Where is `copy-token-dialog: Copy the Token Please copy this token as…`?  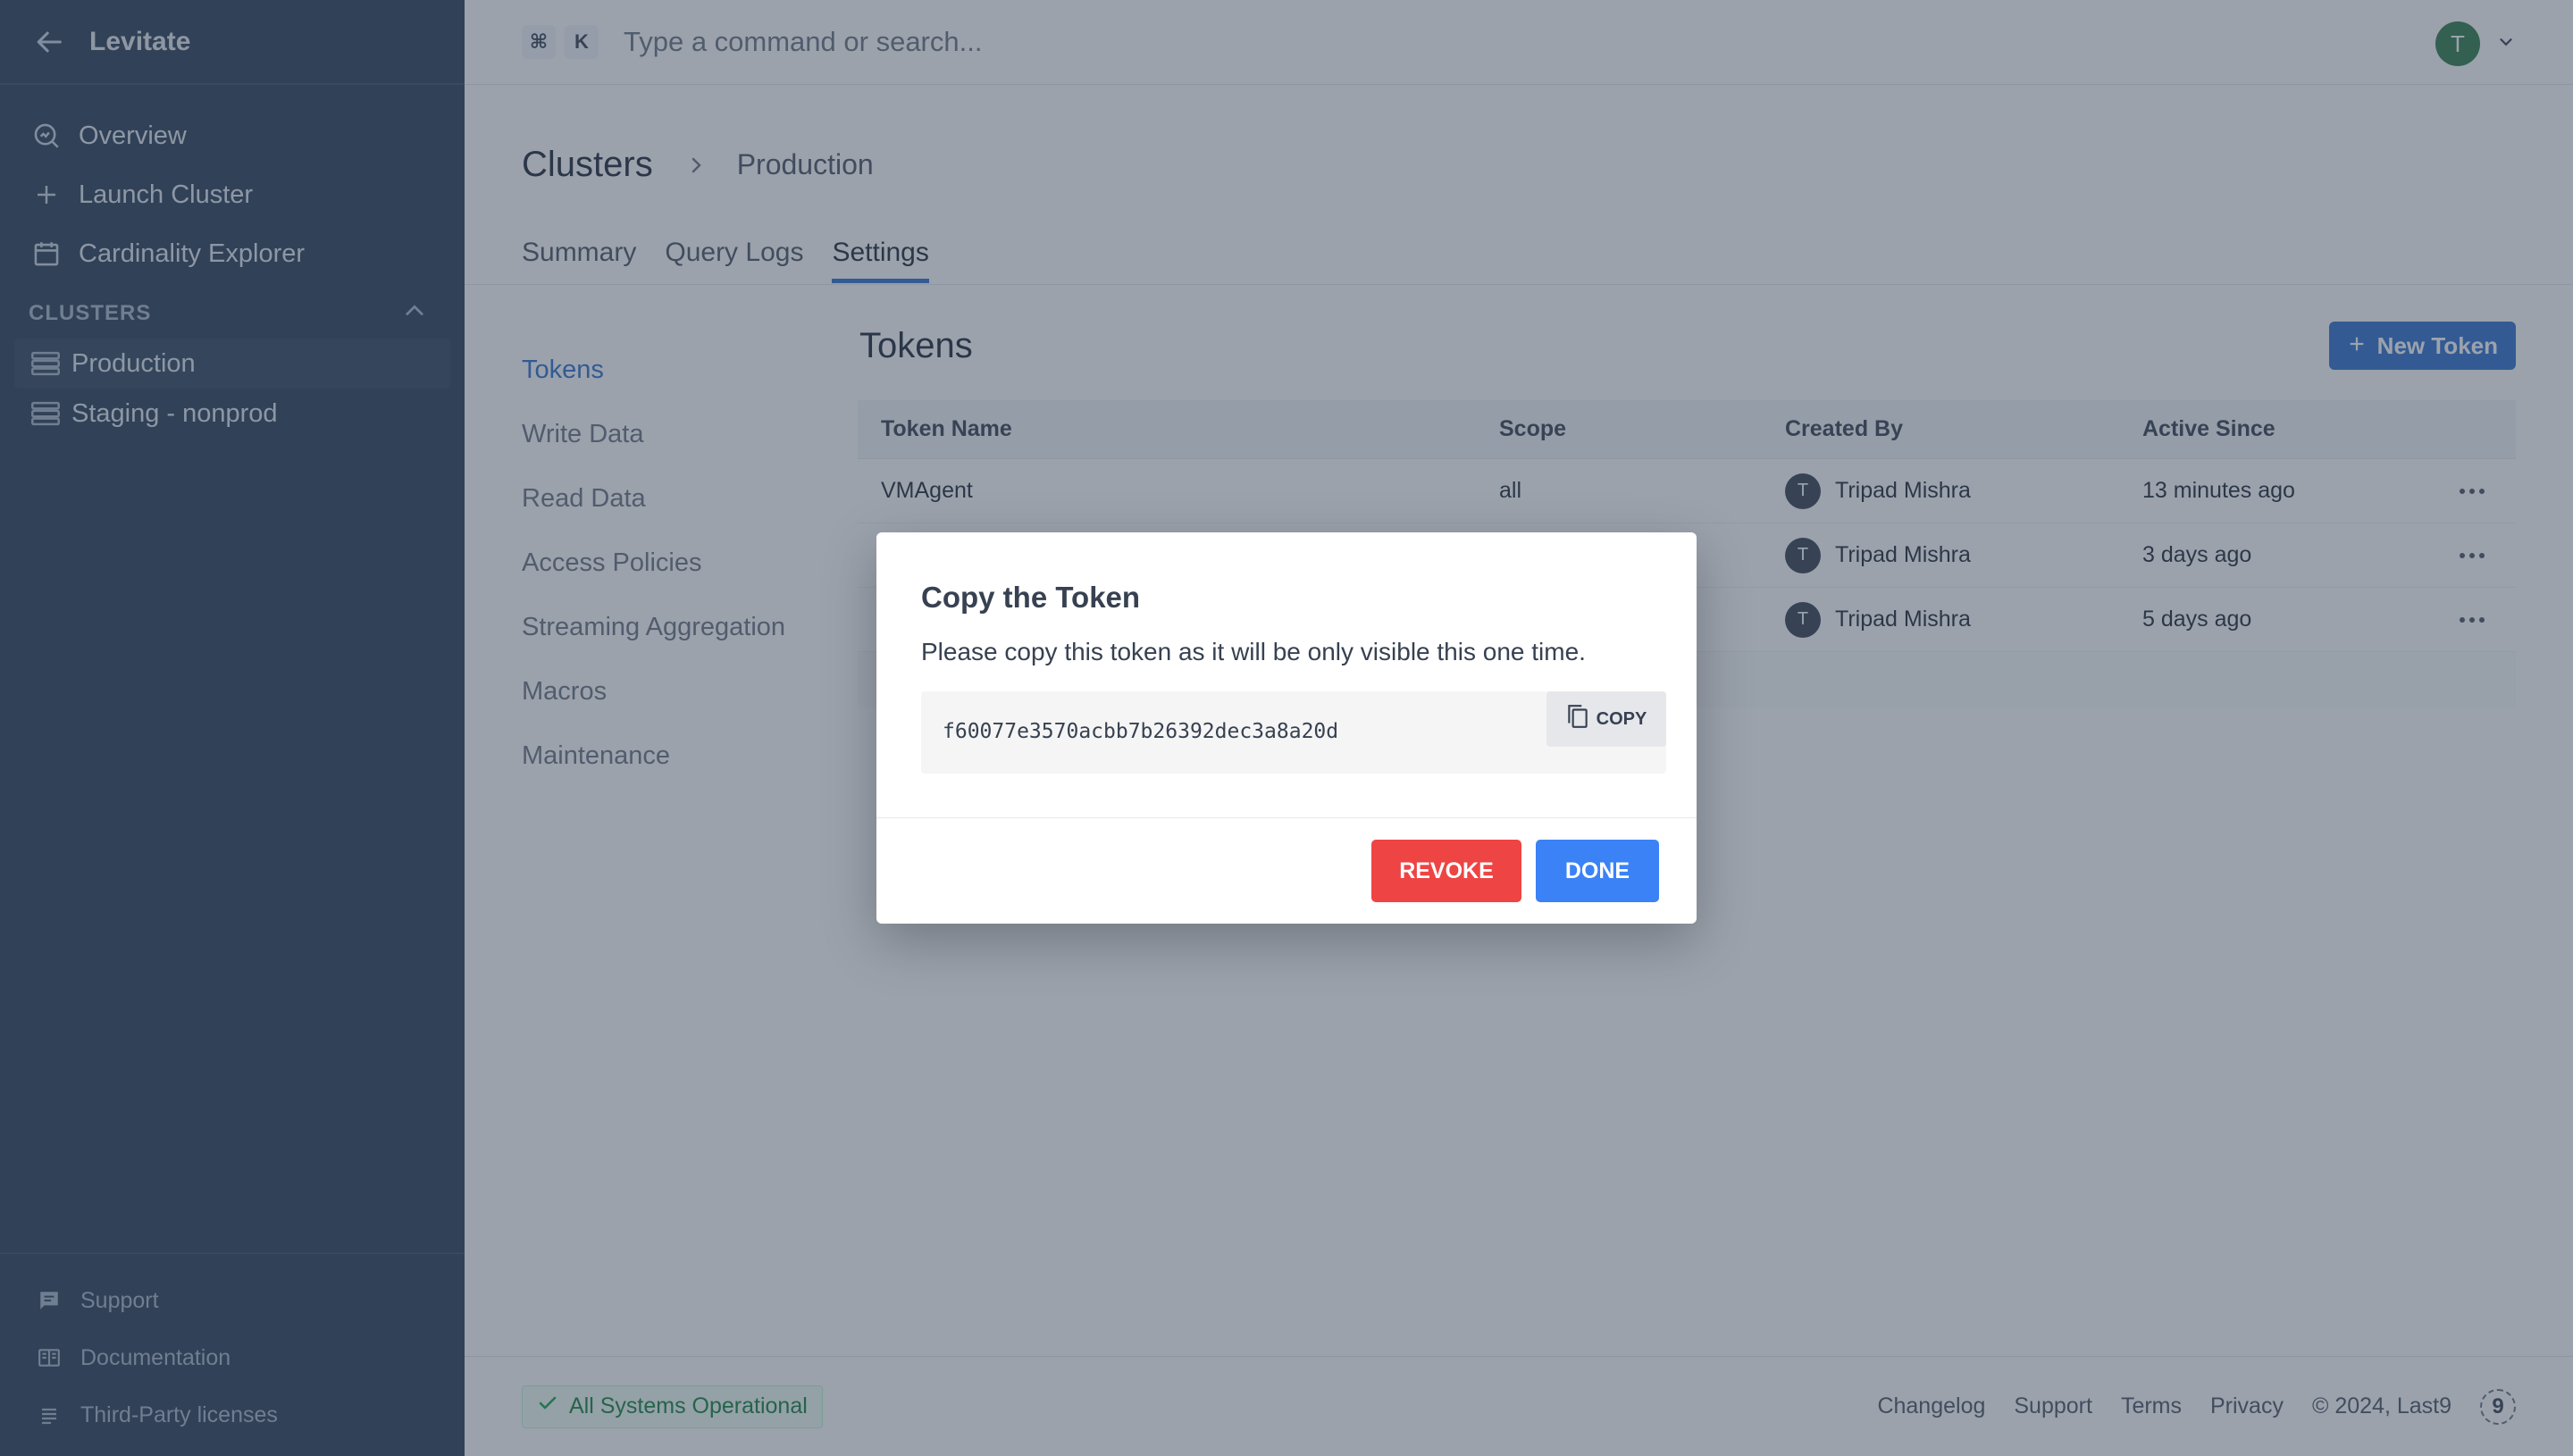 copy-token-dialog: Copy the Token Please copy this token as… is located at coordinates (1286, 728).